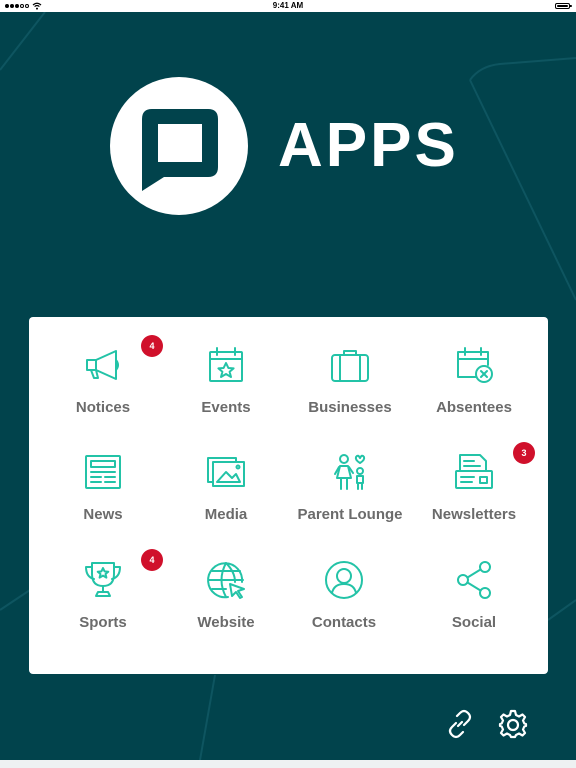  I want to click on app-tile-businesses: Businesses, so click(350, 367).